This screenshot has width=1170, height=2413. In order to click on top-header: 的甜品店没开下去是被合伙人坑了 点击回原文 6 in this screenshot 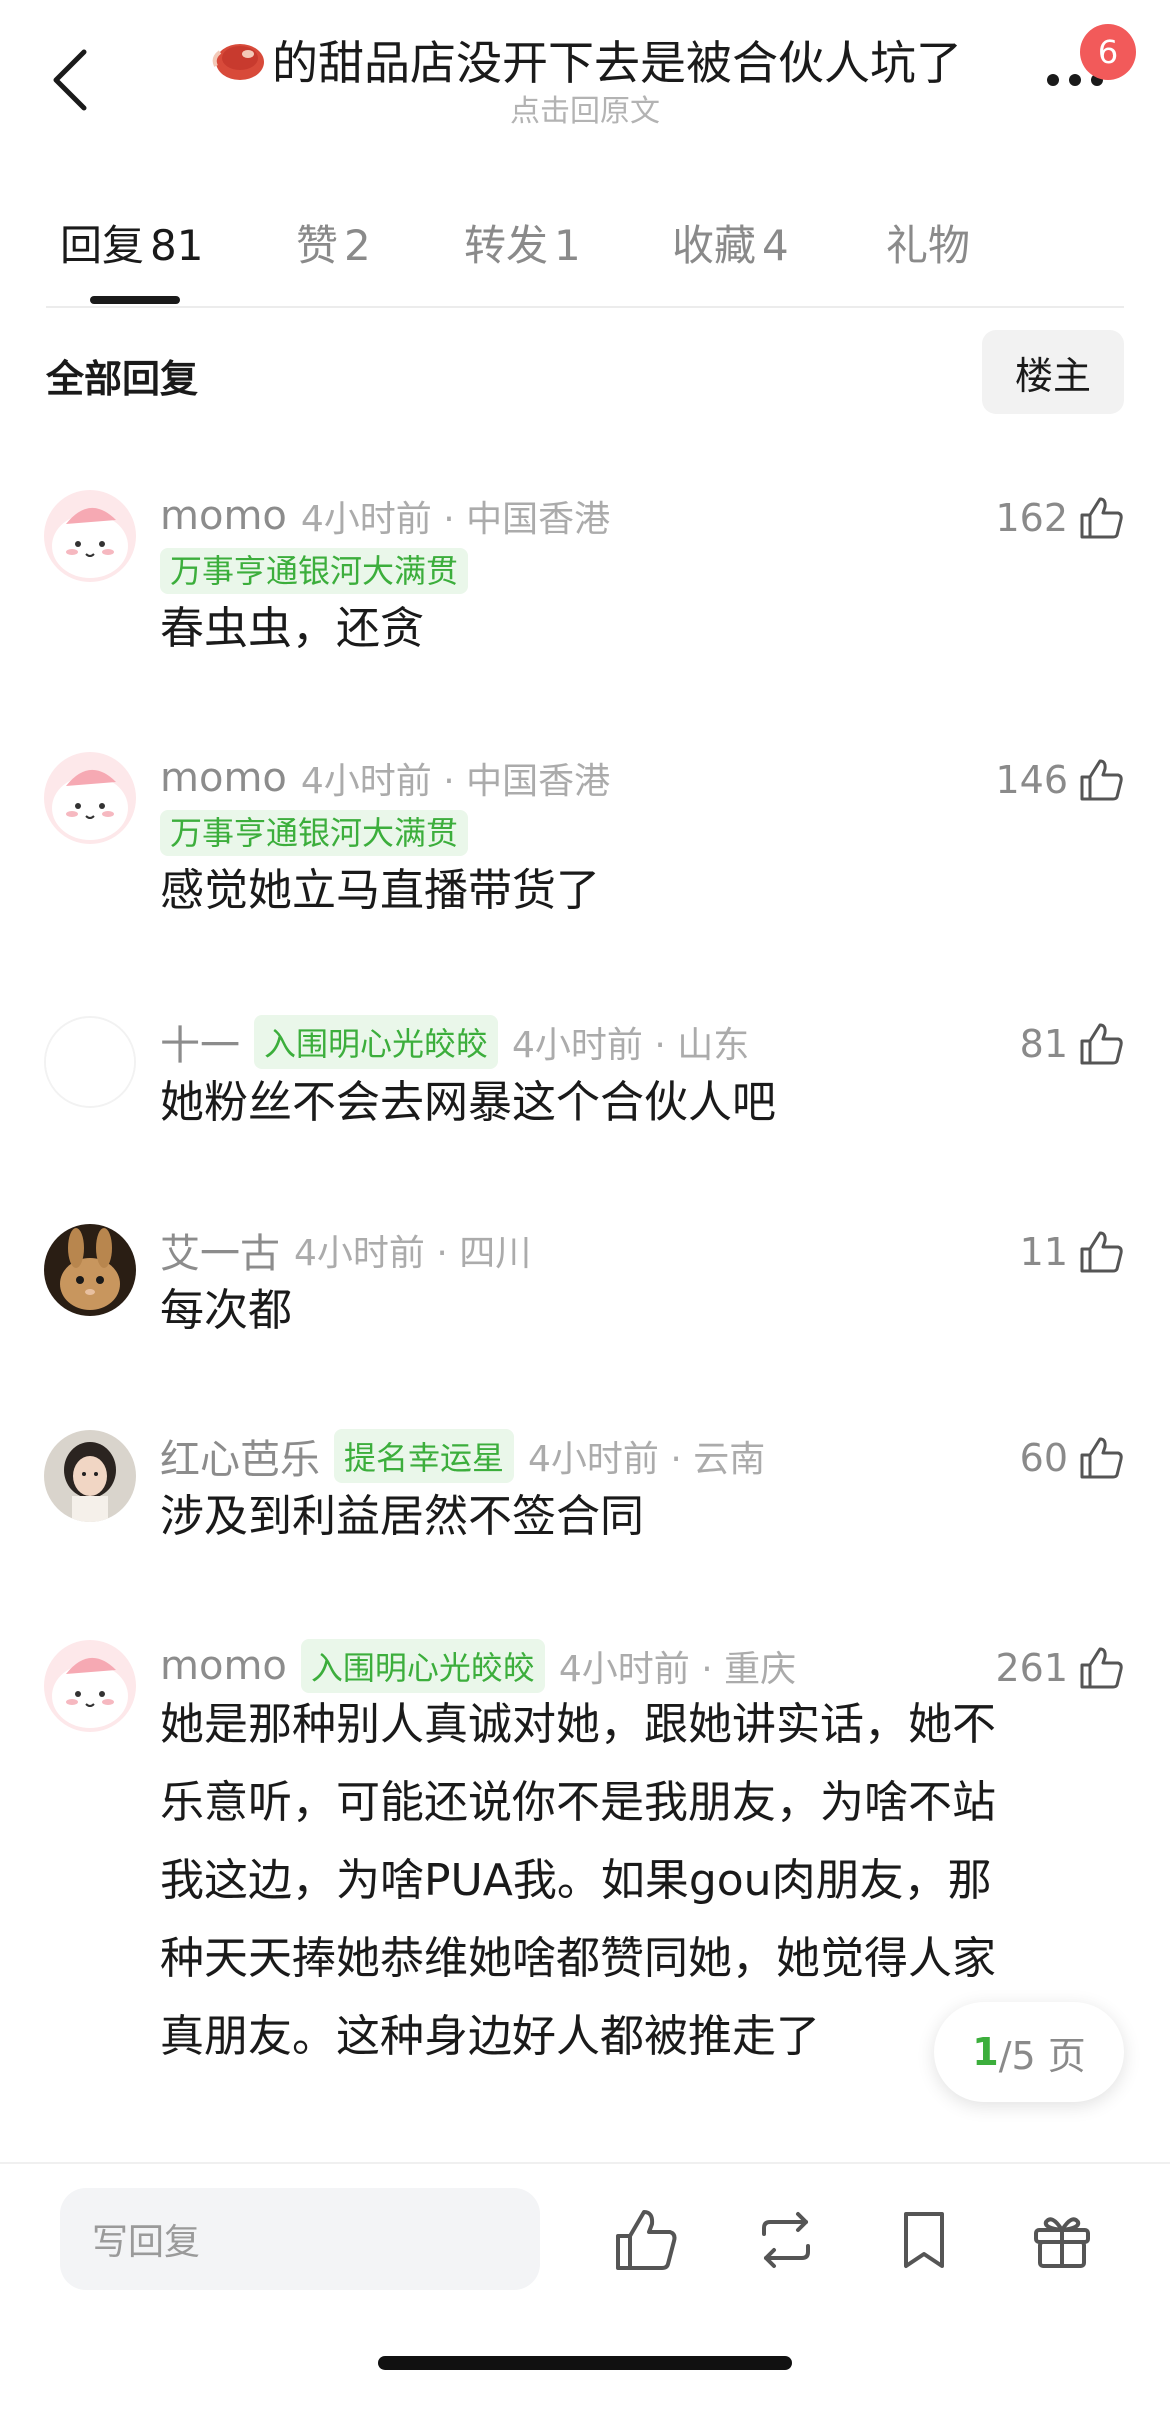, I will do `click(585, 80)`.